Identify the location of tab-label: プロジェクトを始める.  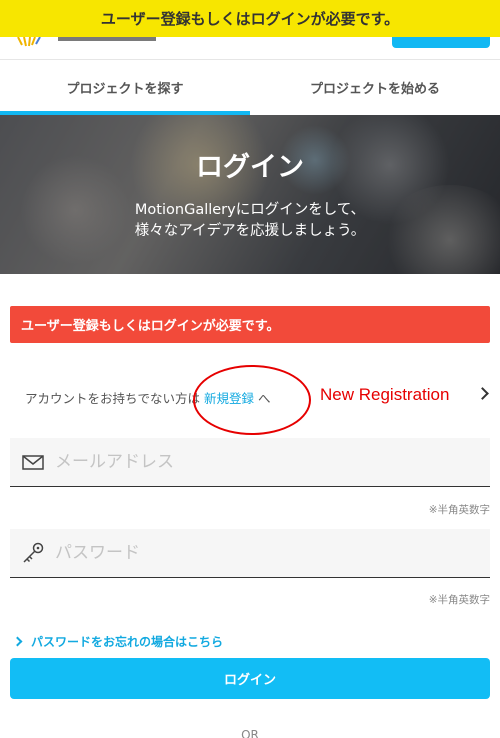
(374, 89).